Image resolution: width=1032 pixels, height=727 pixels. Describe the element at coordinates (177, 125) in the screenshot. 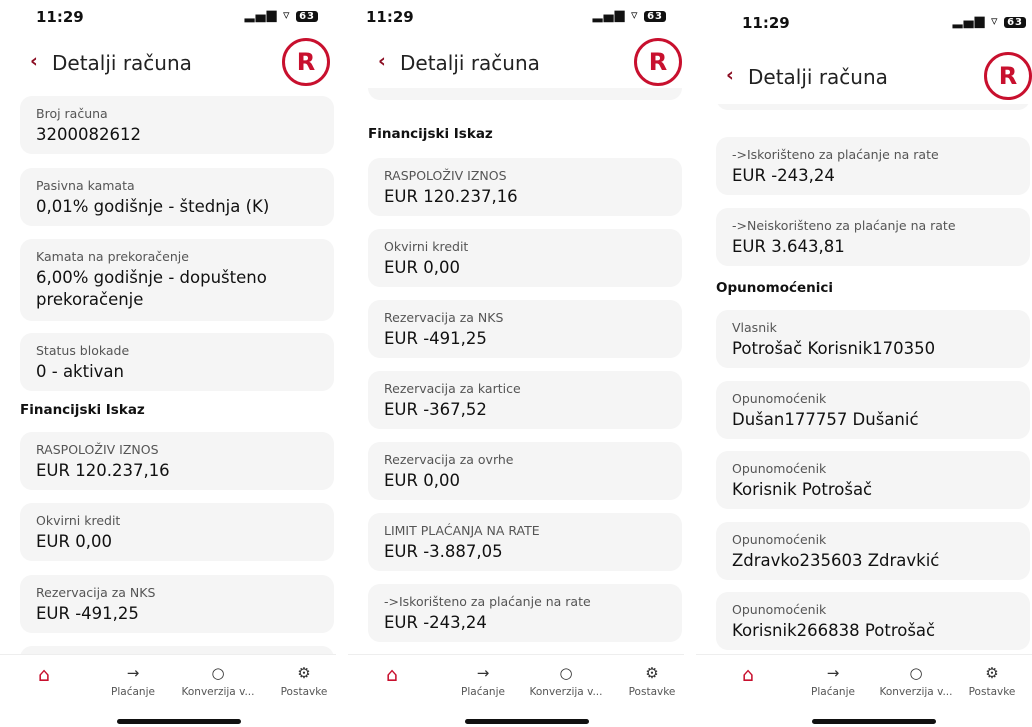

I see `field-card-broj-racuna: Broj računa 3200082612` at that location.